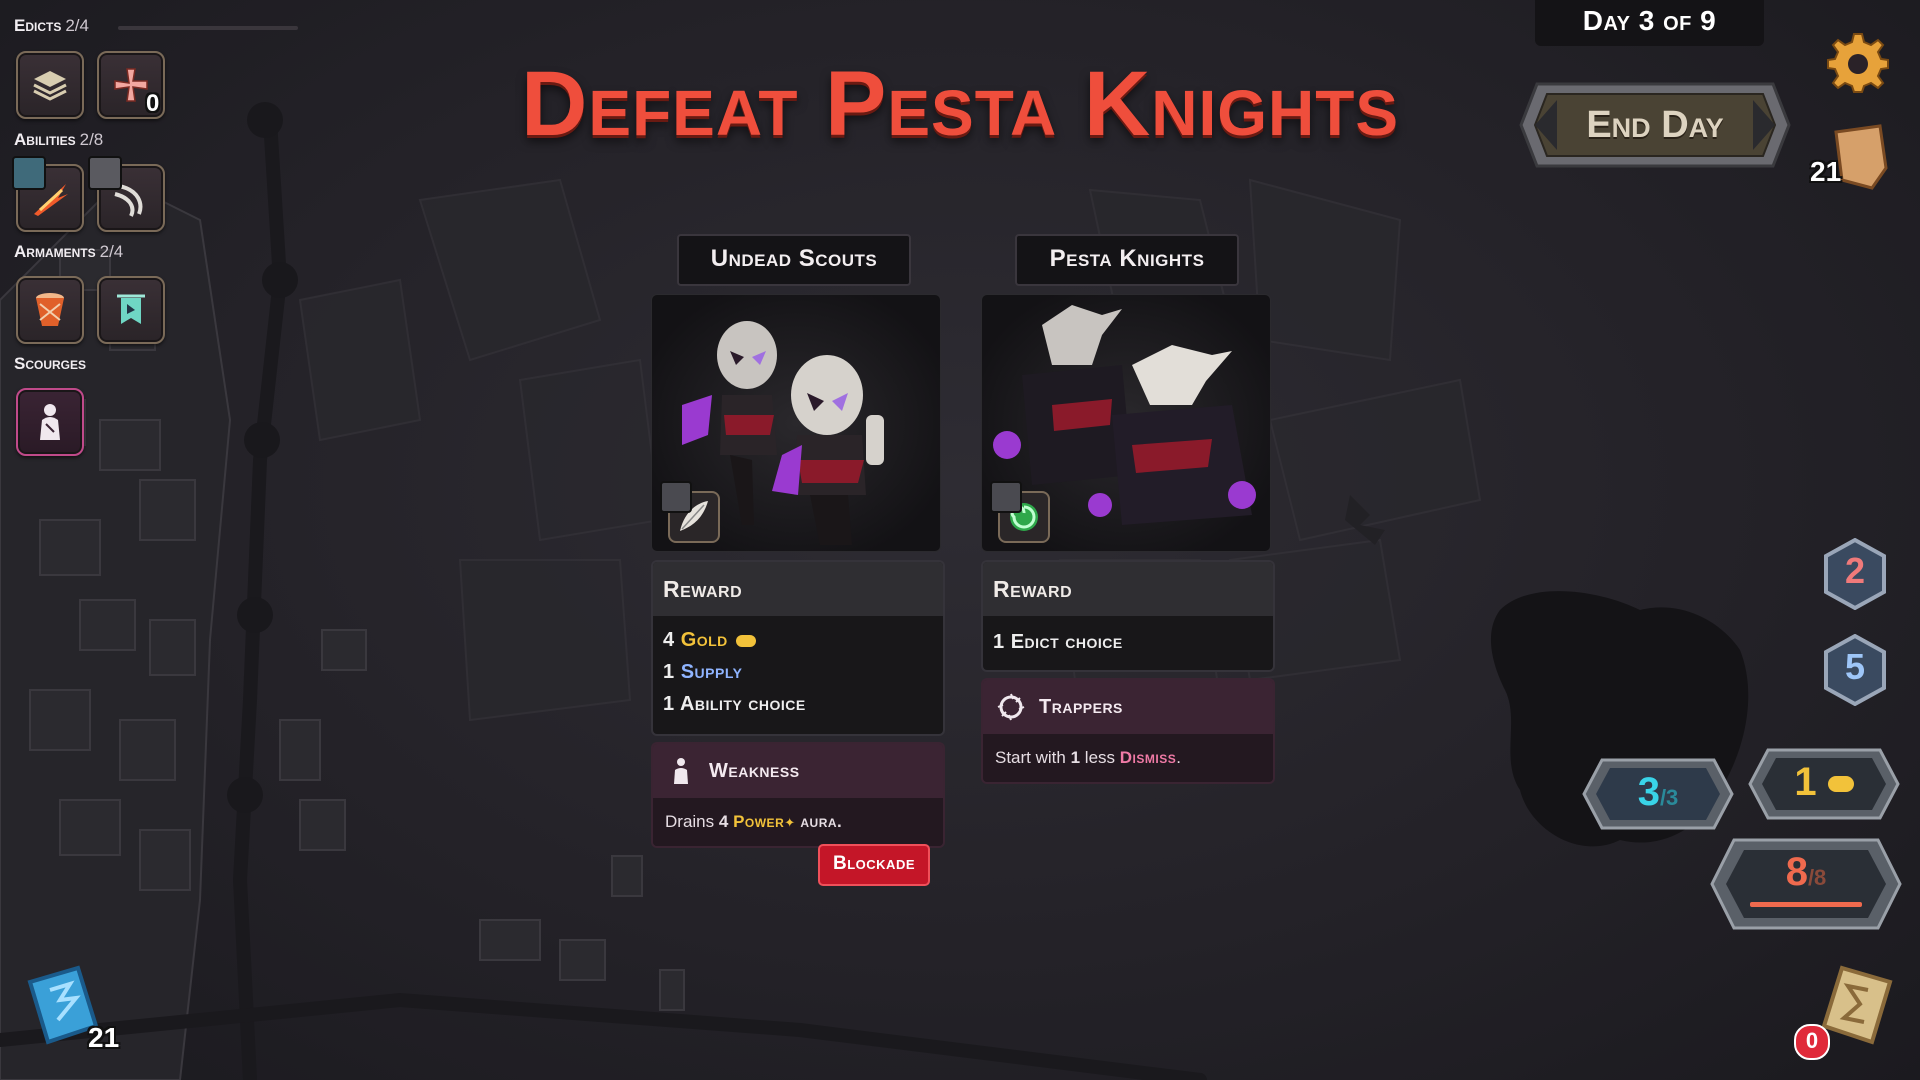 This screenshot has height=1080, width=1920. Describe the element at coordinates (798, 640) in the screenshot. I see `reward-line-gold: 4 Gold` at that location.